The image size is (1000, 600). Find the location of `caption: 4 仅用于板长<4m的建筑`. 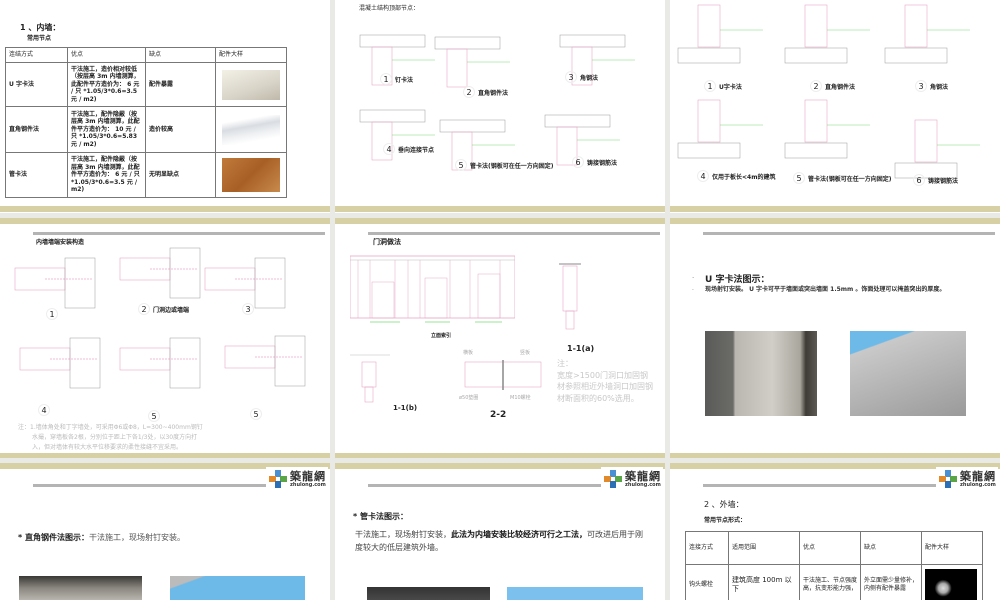

caption: 4 仅用于板长<4m的建筑 is located at coordinates (736, 176).